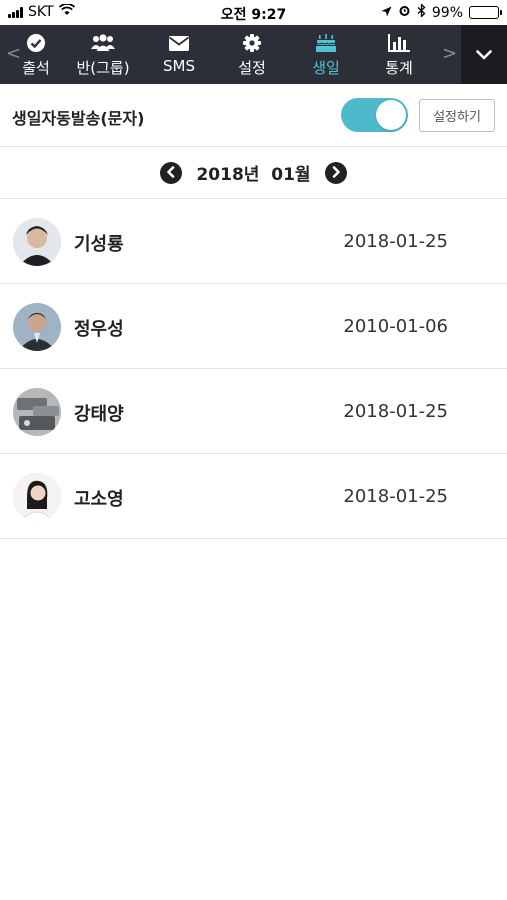 The image size is (507, 900). I want to click on person-name: 정우성, so click(99, 329).